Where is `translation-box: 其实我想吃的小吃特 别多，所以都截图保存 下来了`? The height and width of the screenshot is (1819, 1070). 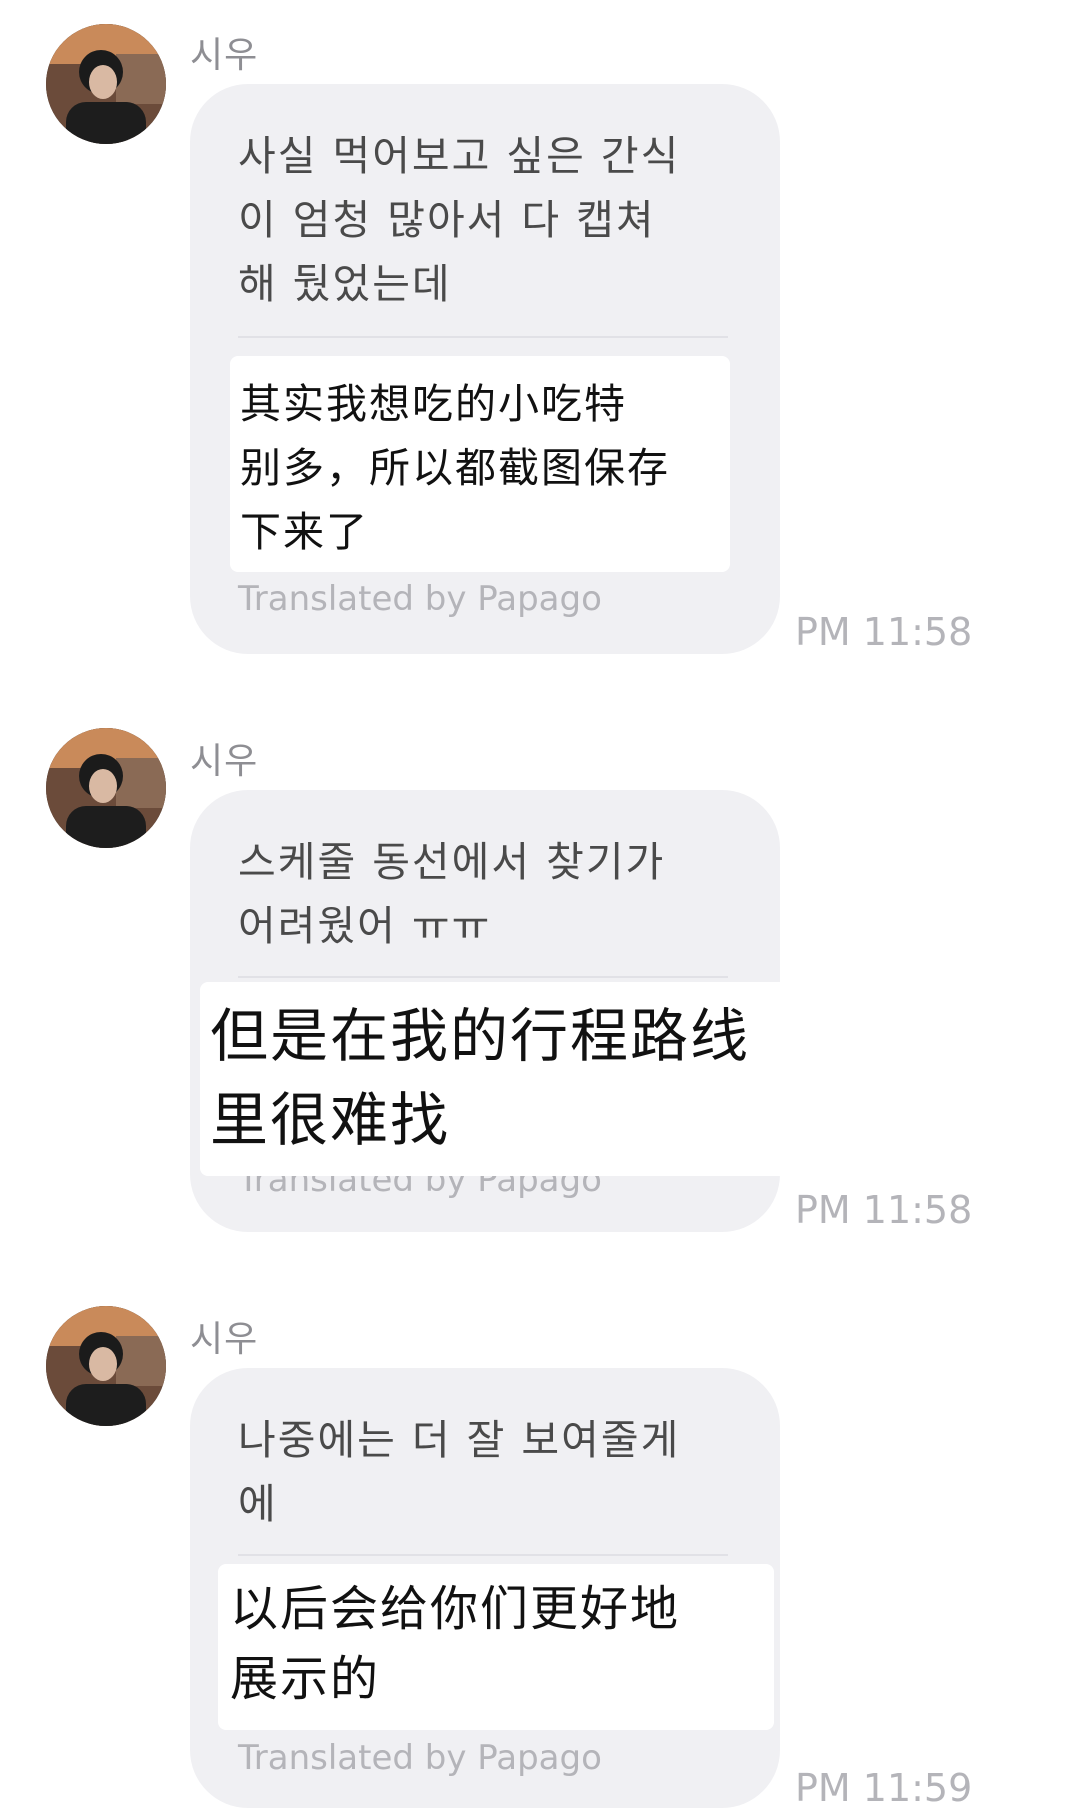
translation-box: 其实我想吃的小吃特 别多，所以都截图保存 下来了 is located at coordinates (480, 464).